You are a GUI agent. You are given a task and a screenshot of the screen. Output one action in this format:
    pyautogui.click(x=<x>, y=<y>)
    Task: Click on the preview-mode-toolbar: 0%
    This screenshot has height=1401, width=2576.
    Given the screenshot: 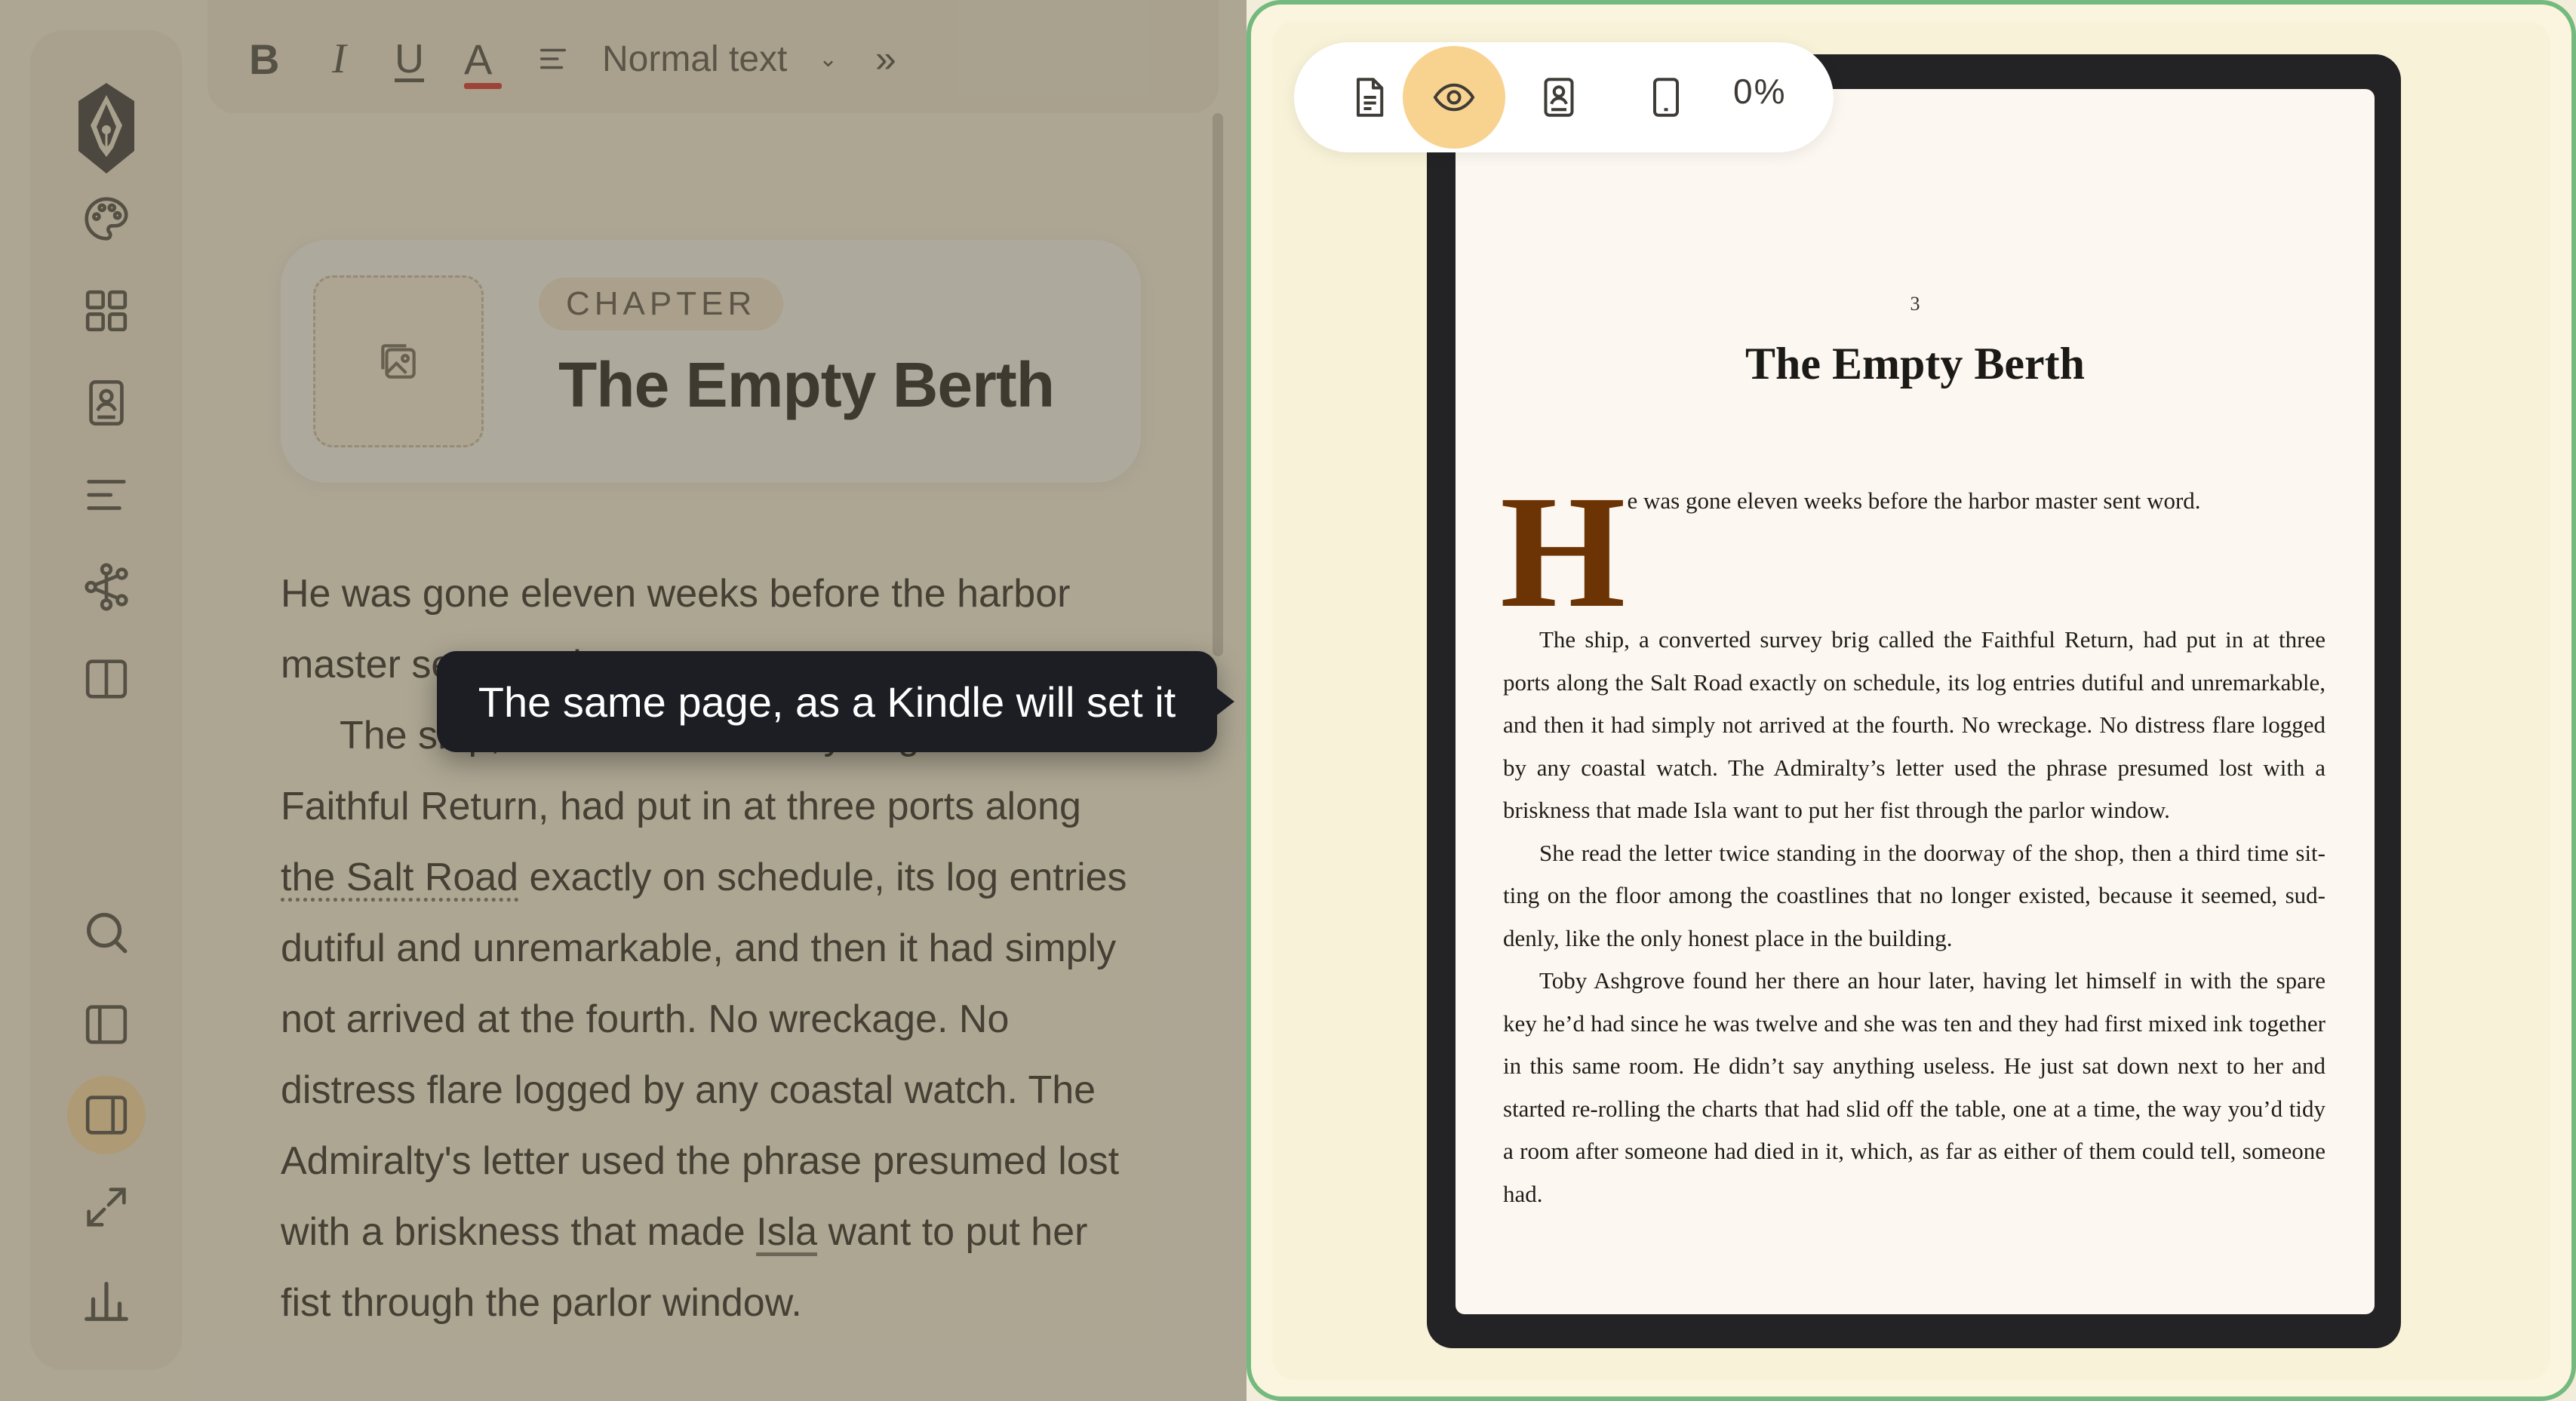 What is the action you would take?
    pyautogui.click(x=1564, y=97)
    